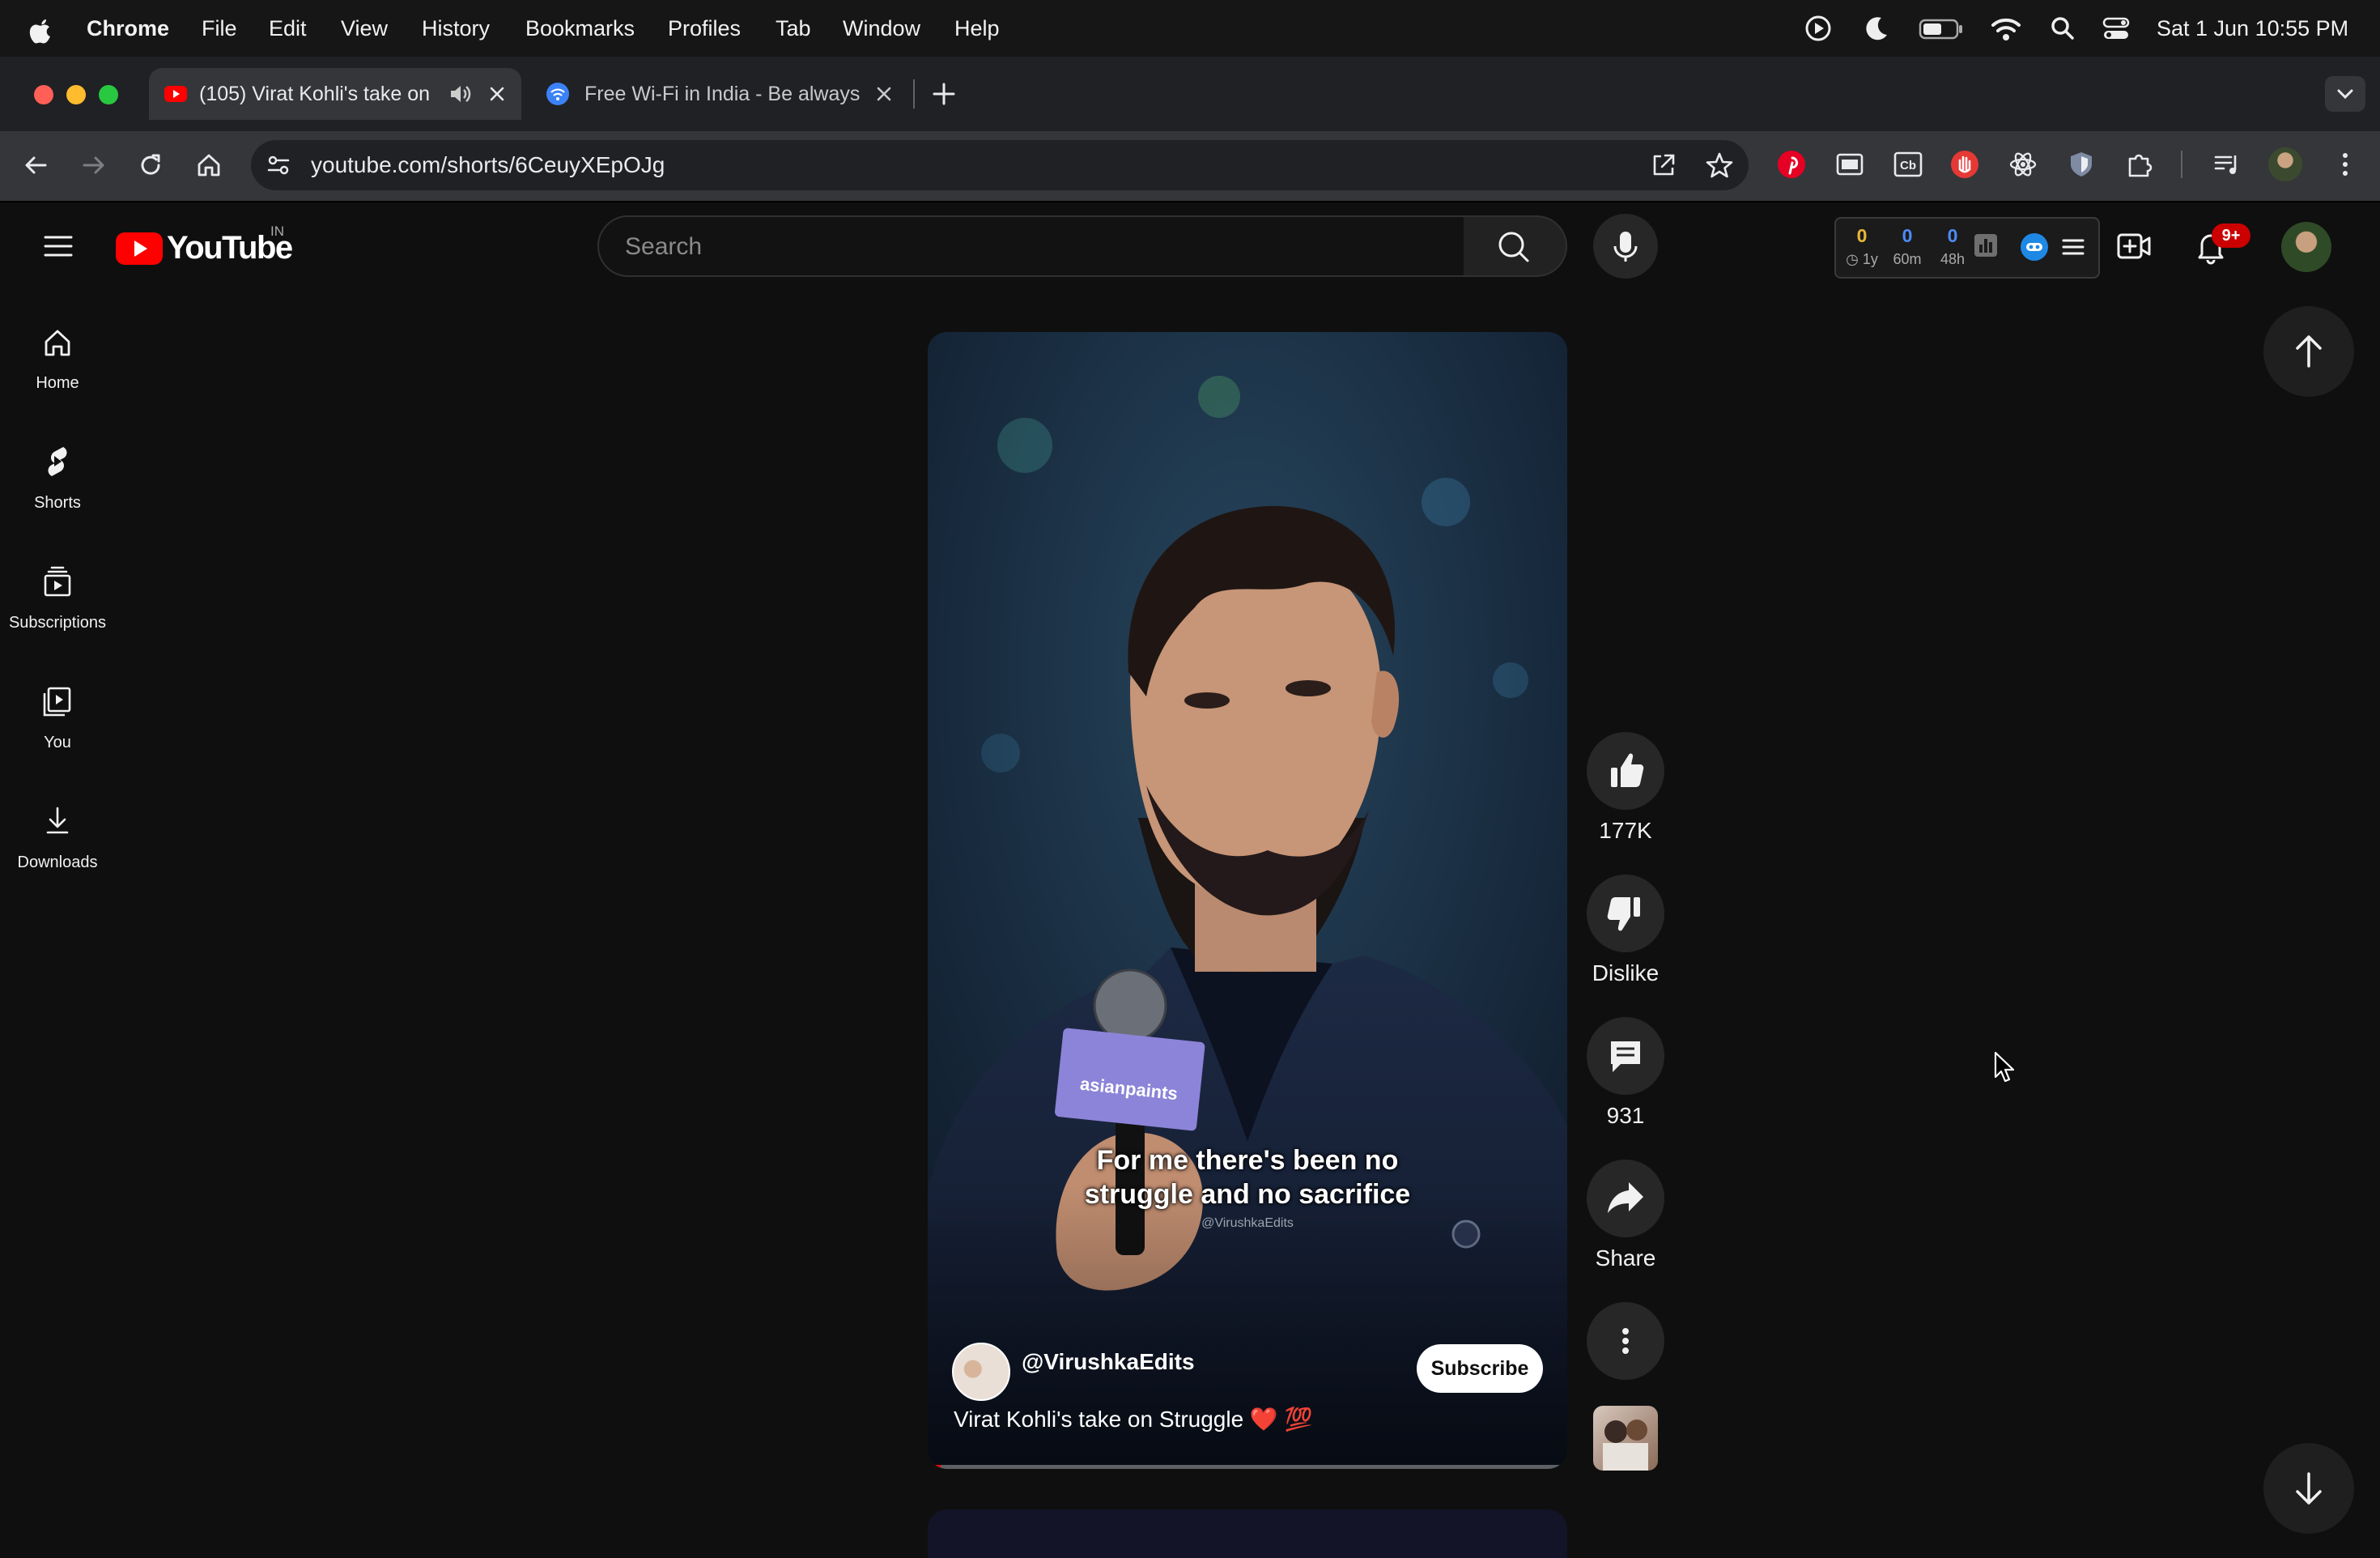 The width and height of the screenshot is (2380, 1558). What do you see at coordinates (2062, 28) in the screenshot?
I see `spotlight-search-icon` at bounding box center [2062, 28].